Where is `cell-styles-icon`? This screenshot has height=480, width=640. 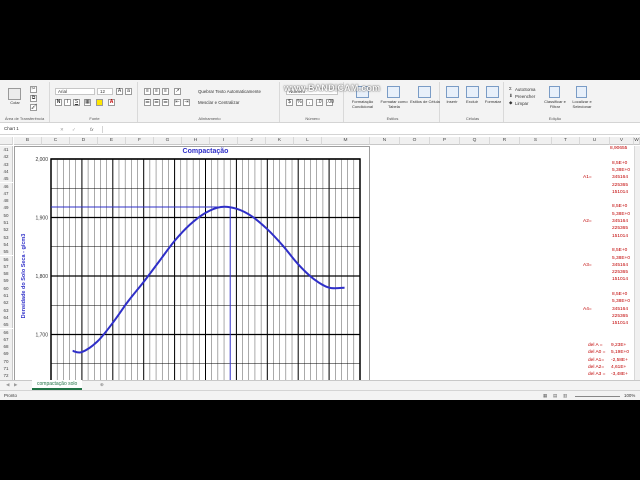
cell-styles-icon is located at coordinates (424, 92).